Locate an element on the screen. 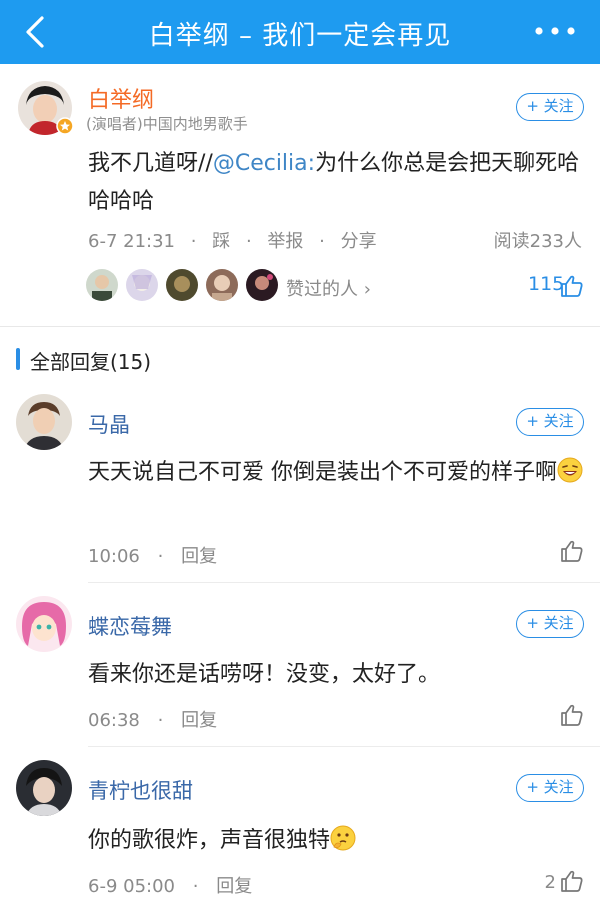 The width and height of the screenshot is (600, 908). reply-time: 6-9 05:00 is located at coordinates (131, 886).